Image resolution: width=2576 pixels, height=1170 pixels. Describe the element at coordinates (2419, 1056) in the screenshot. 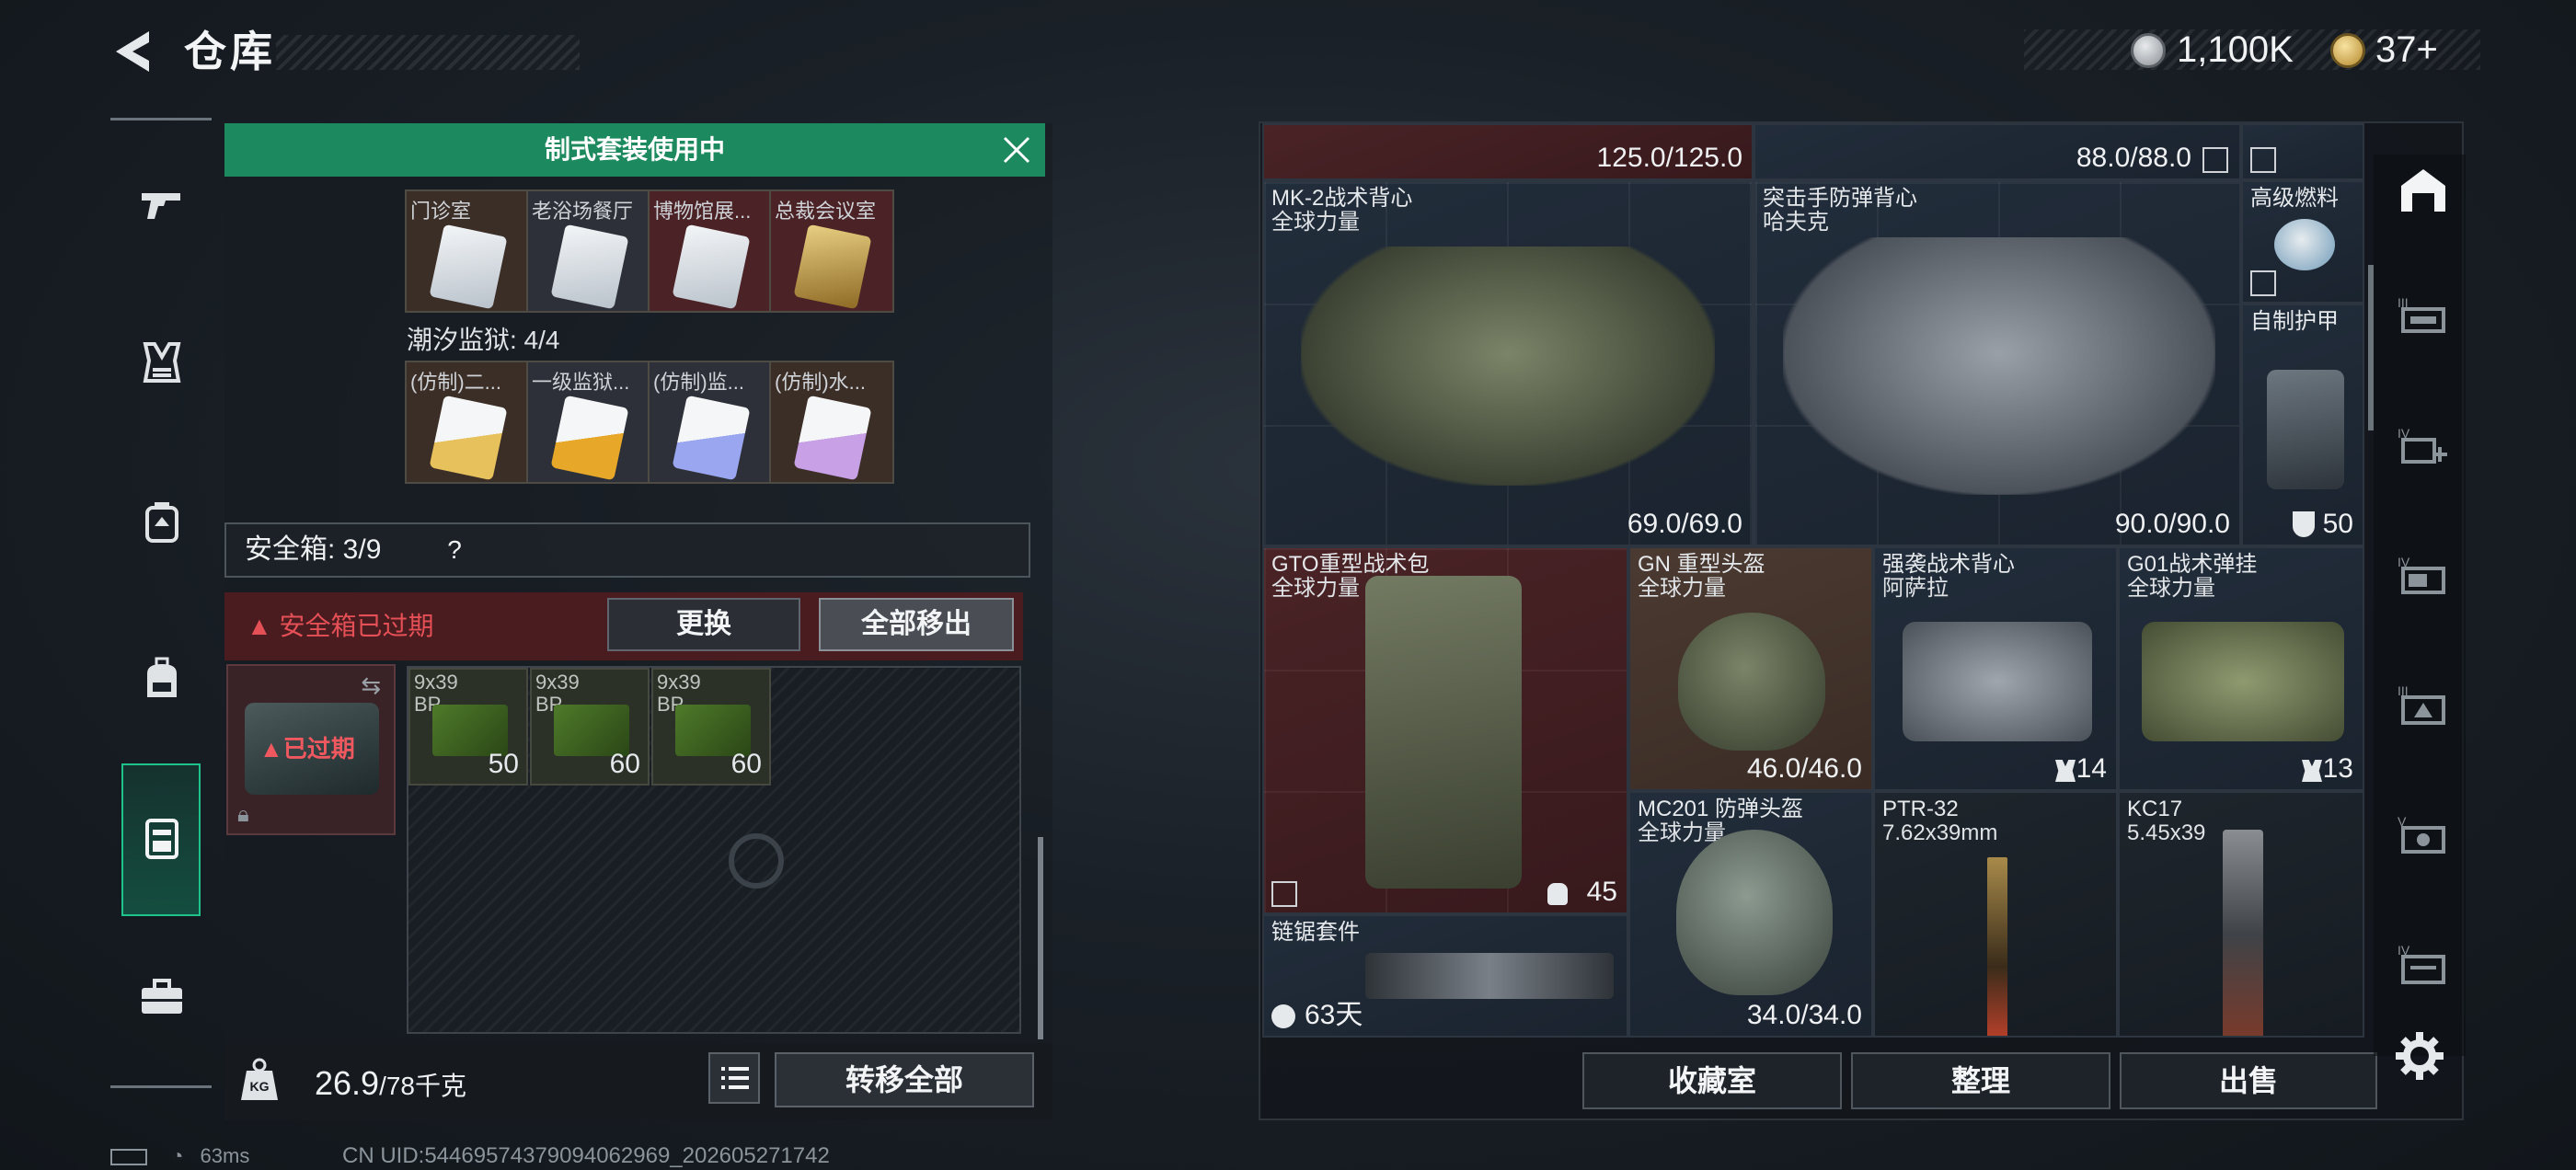

I see `gear-icon` at that location.